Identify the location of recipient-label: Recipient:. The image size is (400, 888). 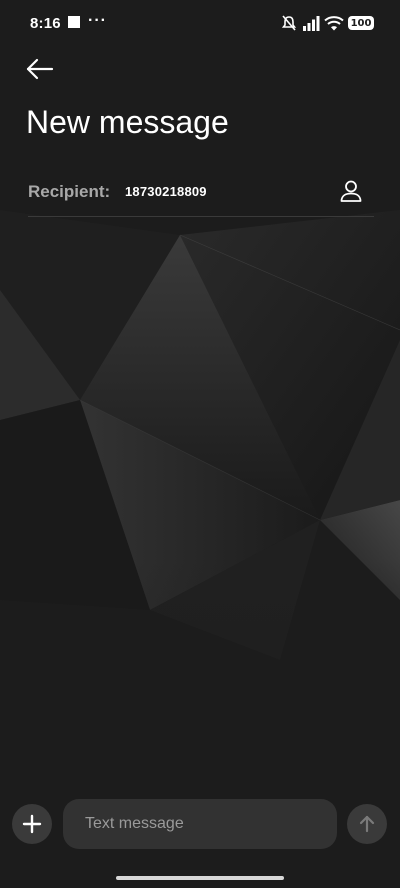
(69, 191).